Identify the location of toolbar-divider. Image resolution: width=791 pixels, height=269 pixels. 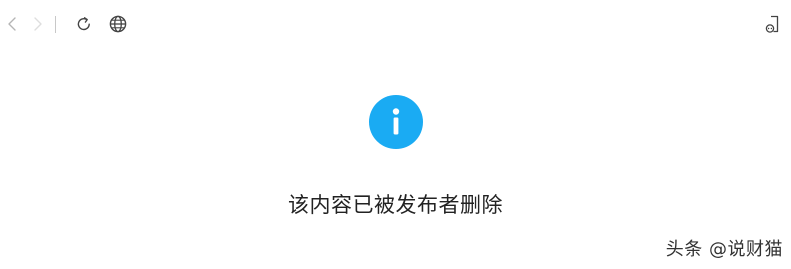
(55, 24).